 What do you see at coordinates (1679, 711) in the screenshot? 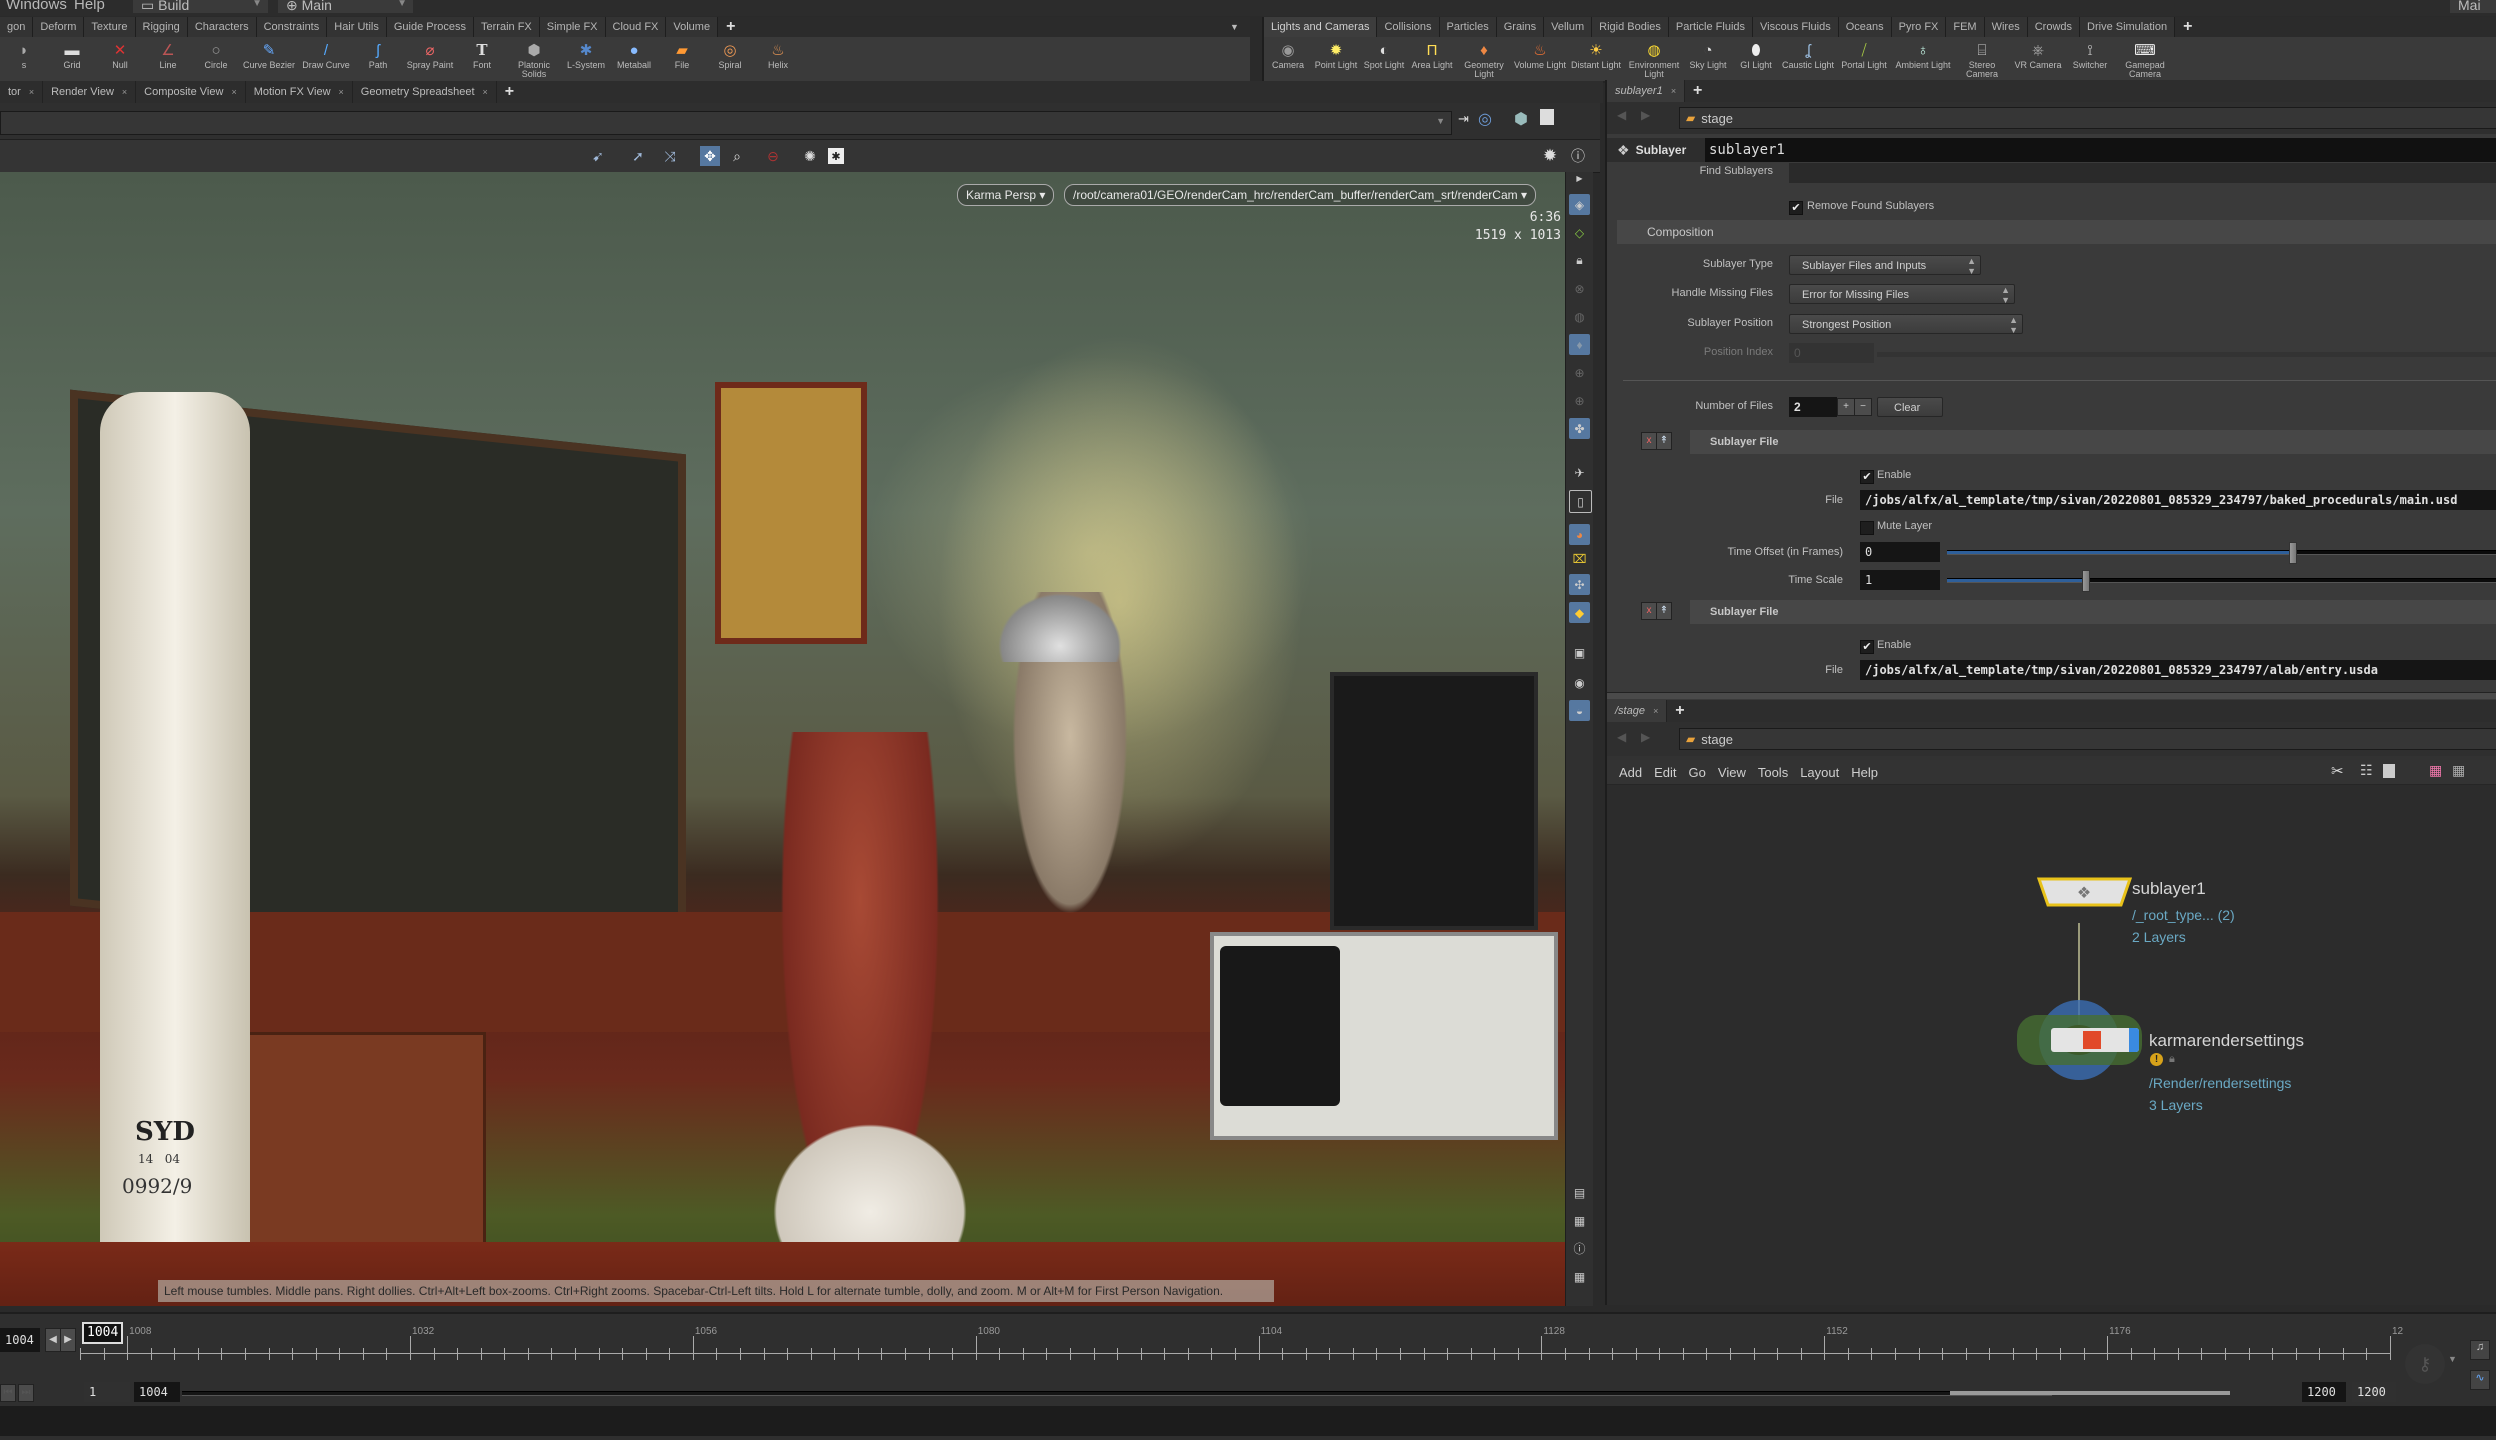
I see `add-pane-tab-button: +` at bounding box center [1679, 711].